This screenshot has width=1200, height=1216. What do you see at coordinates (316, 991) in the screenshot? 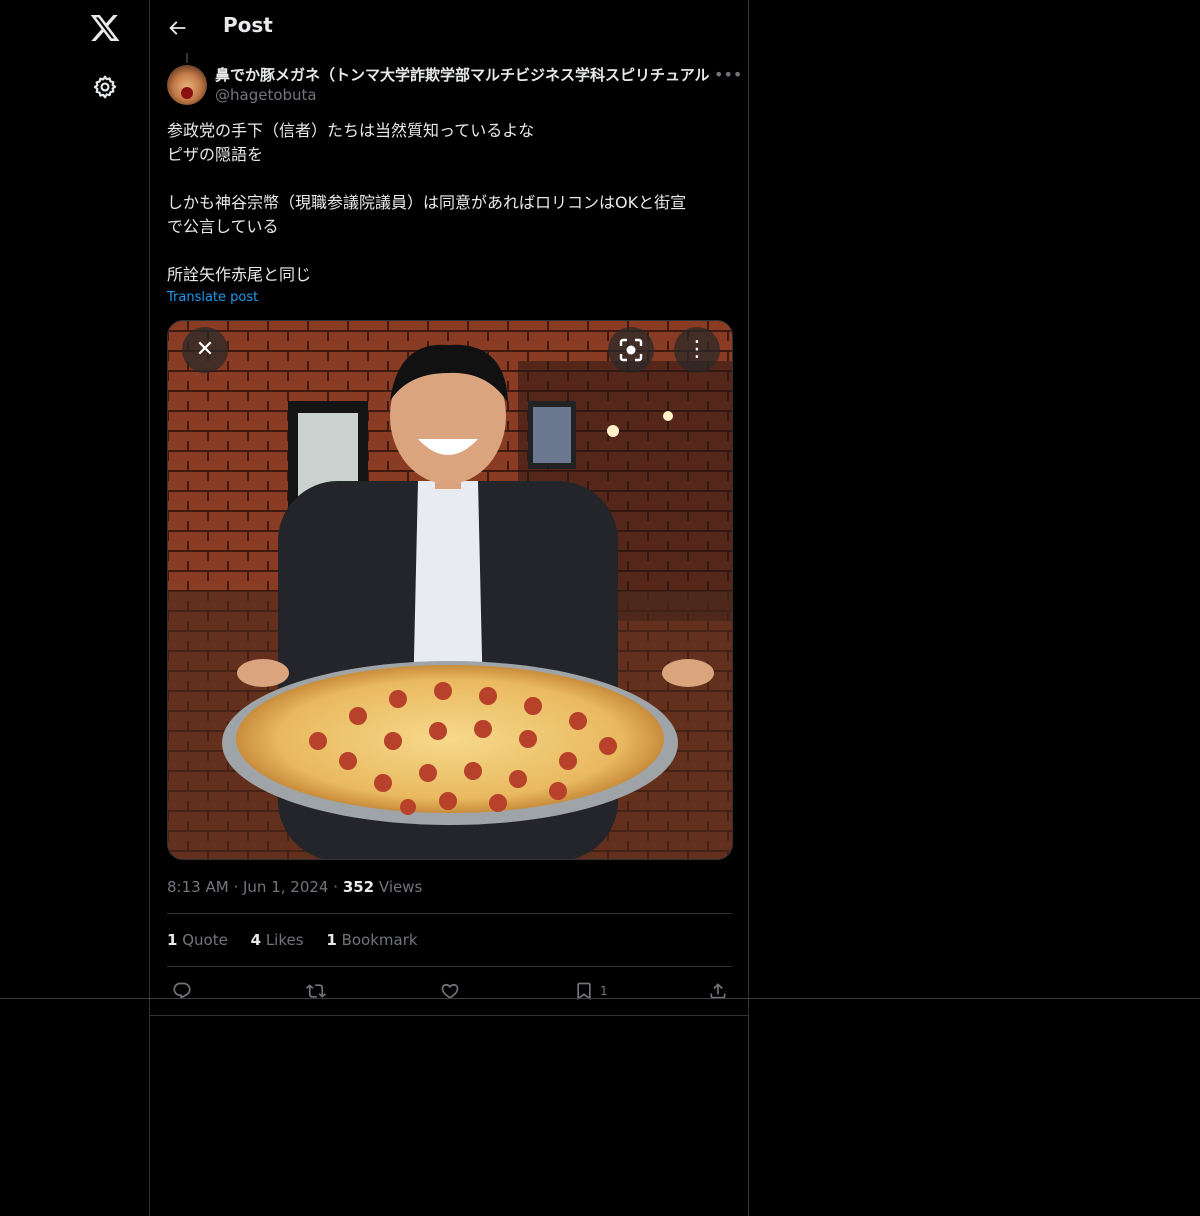
I see `retweet-button` at bounding box center [316, 991].